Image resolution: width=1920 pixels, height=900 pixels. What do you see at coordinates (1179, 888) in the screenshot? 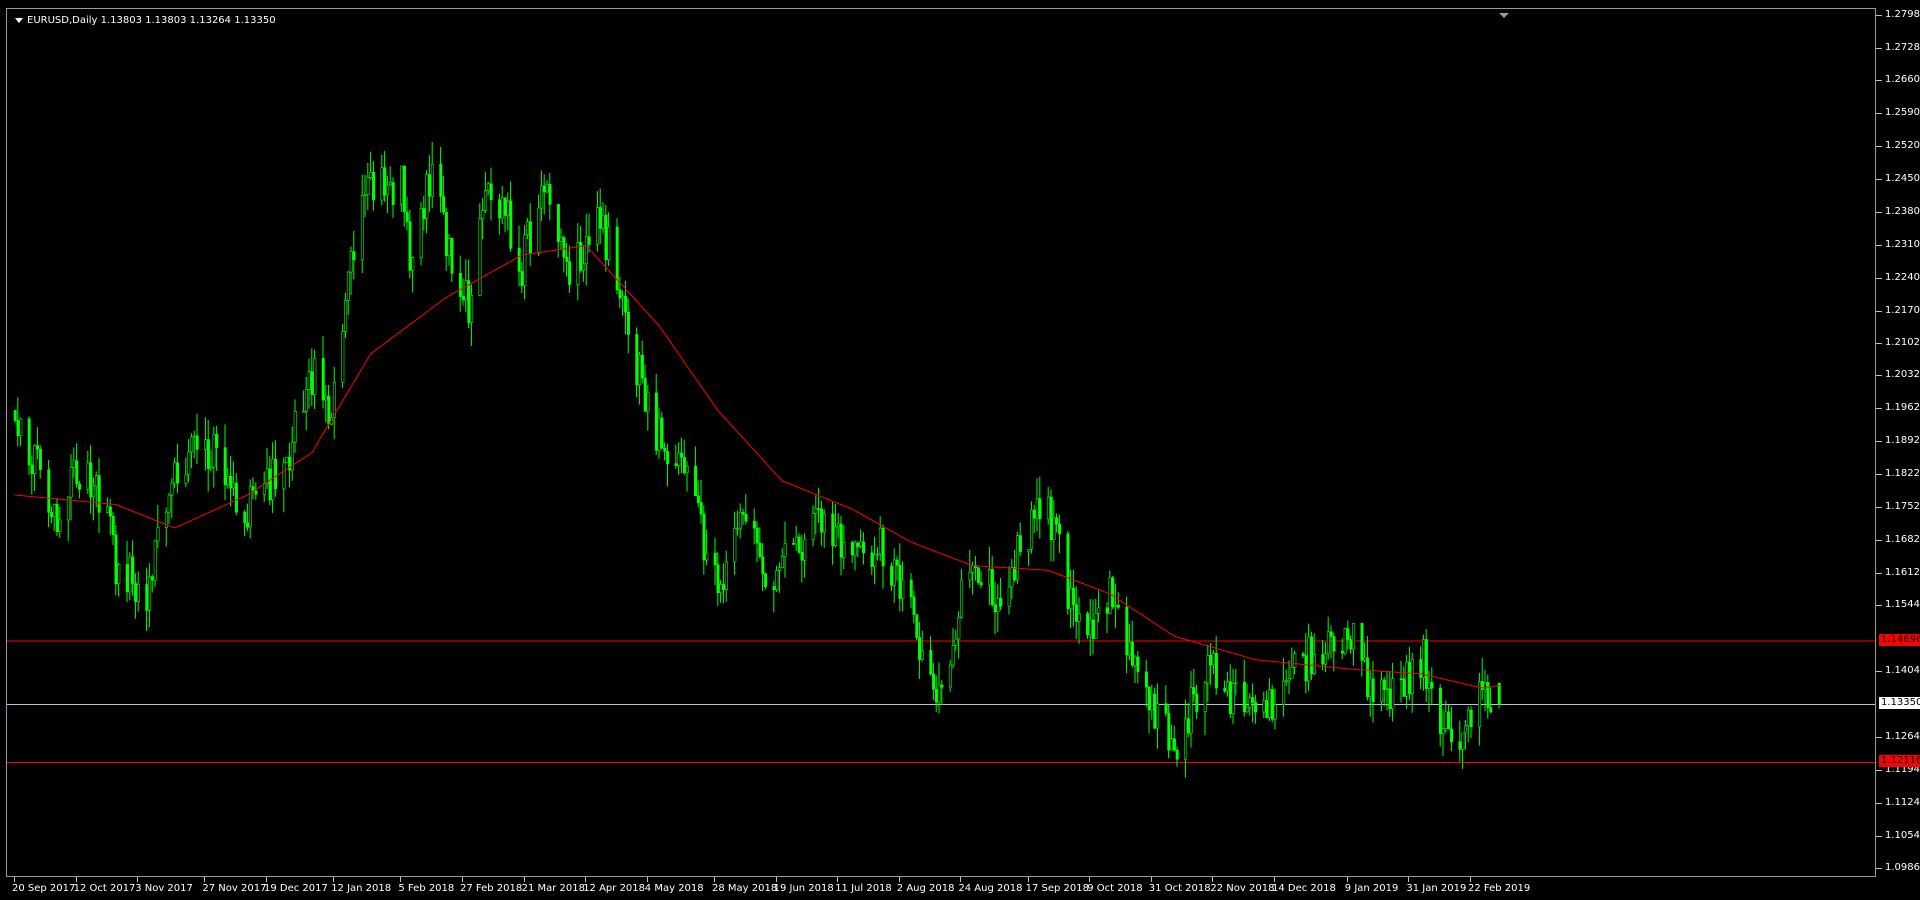
I see `time-label: 31 Oct 2018` at bounding box center [1179, 888].